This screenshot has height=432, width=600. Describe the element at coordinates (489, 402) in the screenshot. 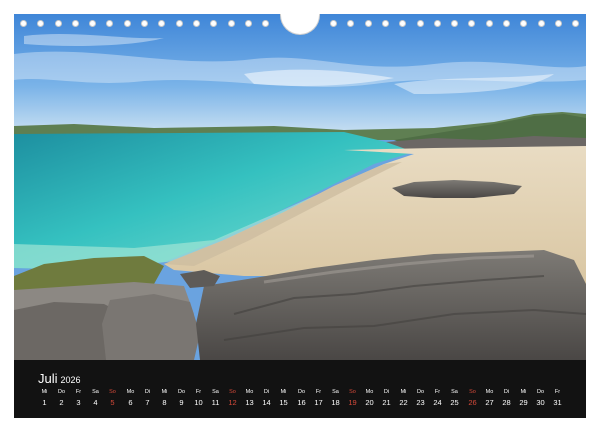

I see `day-number: 27` at that location.